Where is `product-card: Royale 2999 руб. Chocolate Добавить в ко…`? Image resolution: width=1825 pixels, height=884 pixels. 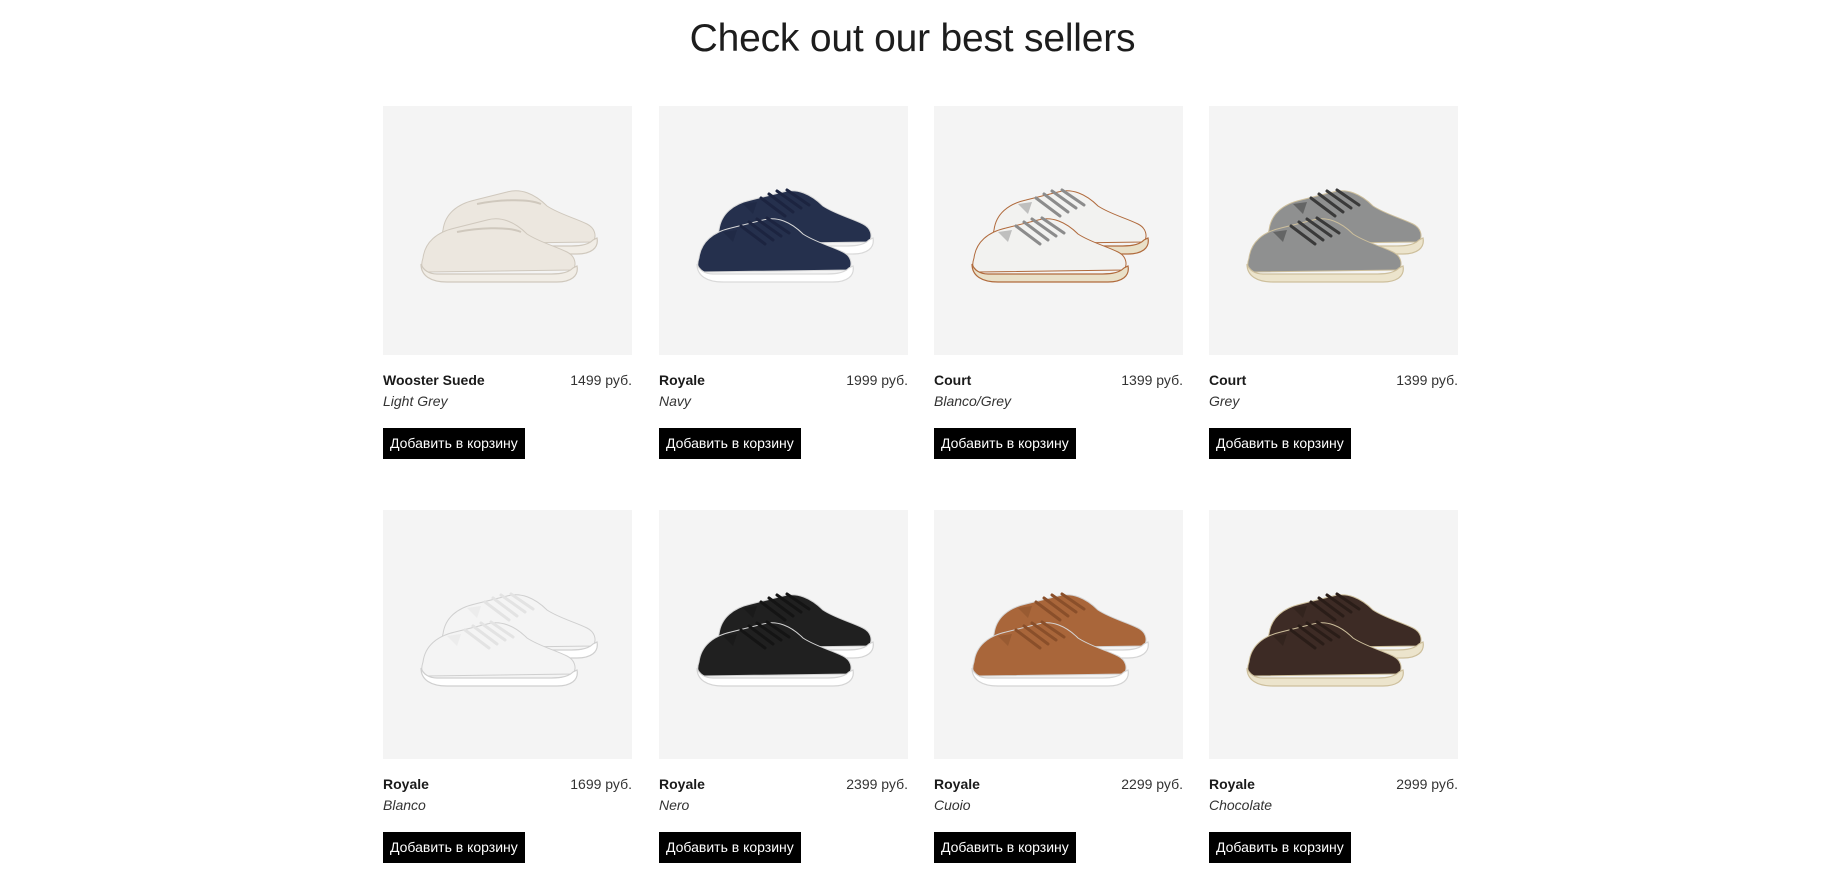 product-card: Royale 2999 руб. Chocolate Добавить в ко… is located at coordinates (1333, 686).